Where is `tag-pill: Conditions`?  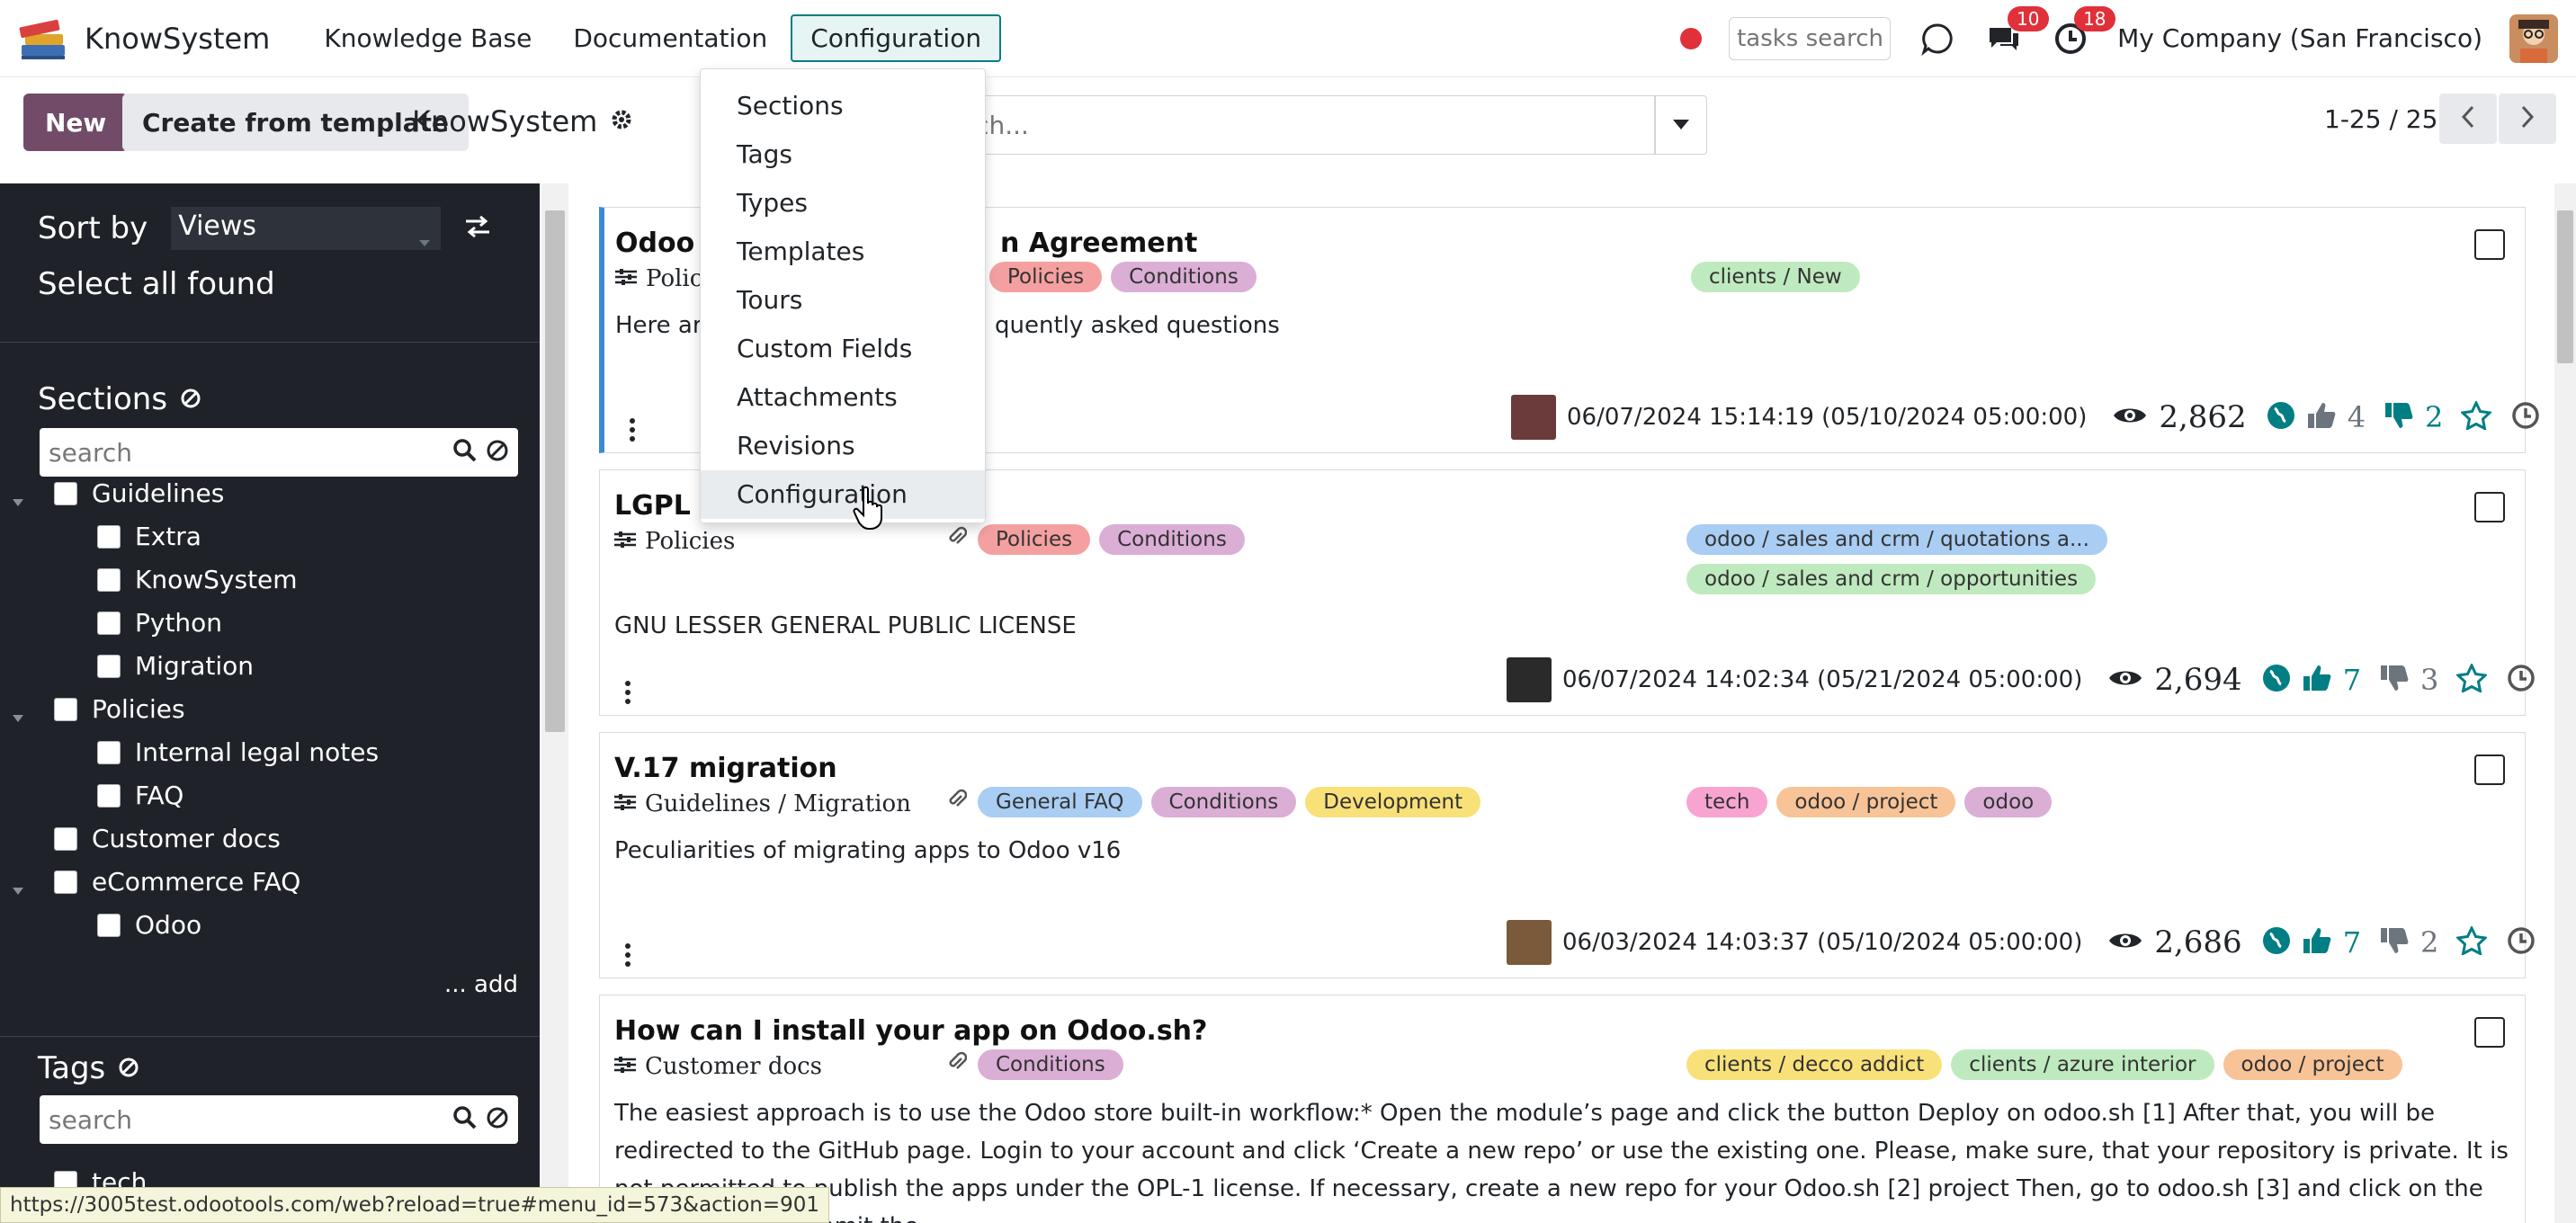
tag-pill: Conditions is located at coordinates (1184, 277).